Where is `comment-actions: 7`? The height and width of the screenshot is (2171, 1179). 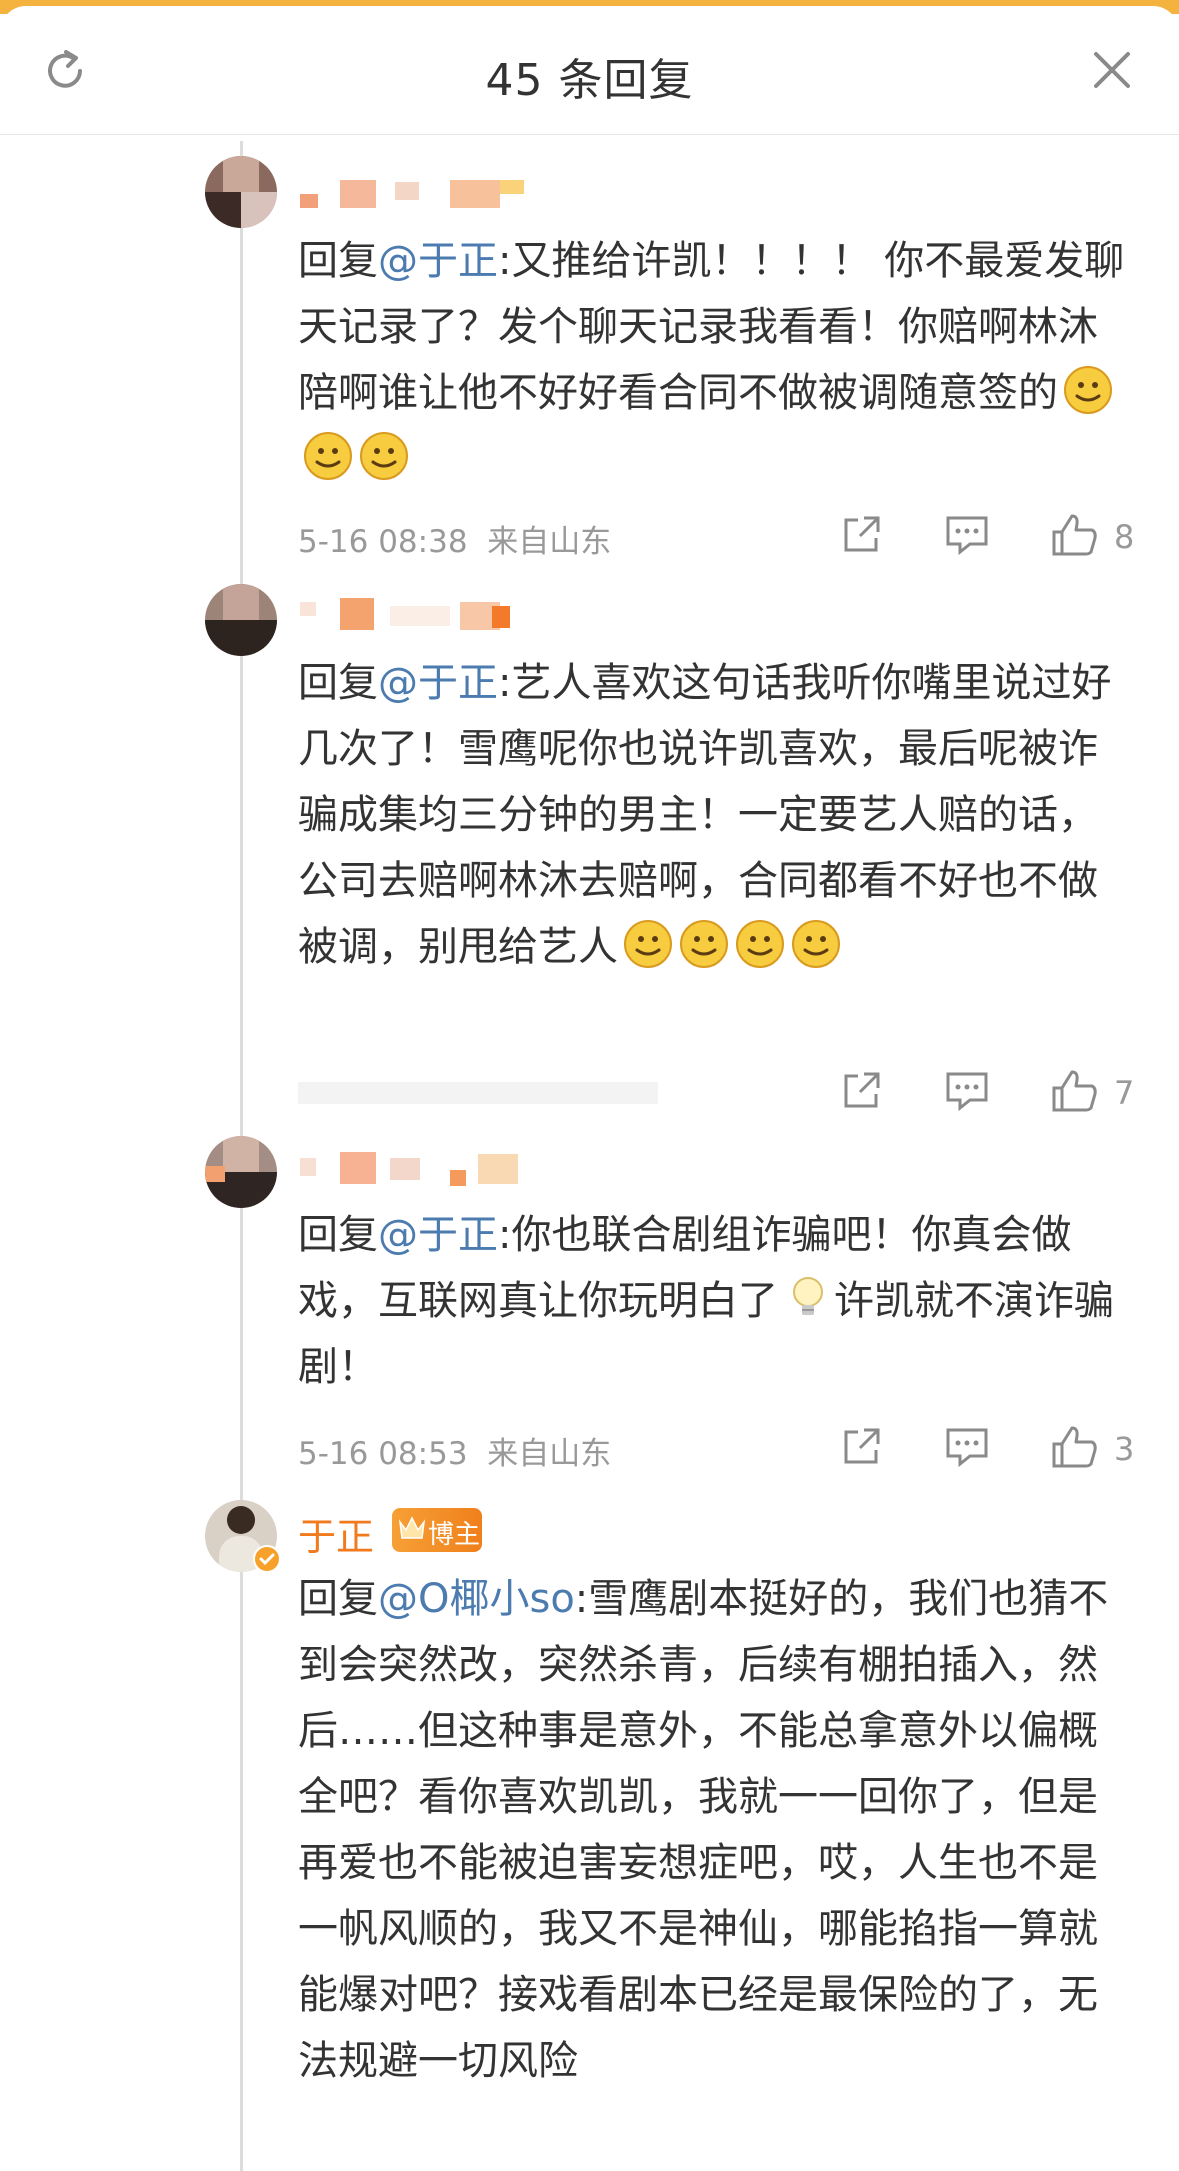 comment-actions: 7 is located at coordinates (1000, 1093).